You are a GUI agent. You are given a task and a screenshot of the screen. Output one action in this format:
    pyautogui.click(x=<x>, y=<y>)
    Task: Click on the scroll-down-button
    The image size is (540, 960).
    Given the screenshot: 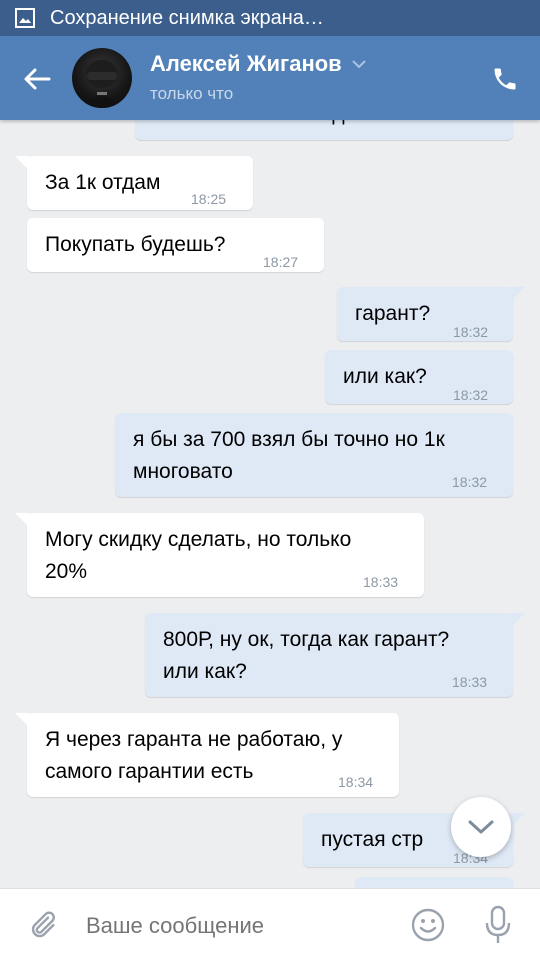 What is the action you would take?
    pyautogui.click(x=481, y=827)
    